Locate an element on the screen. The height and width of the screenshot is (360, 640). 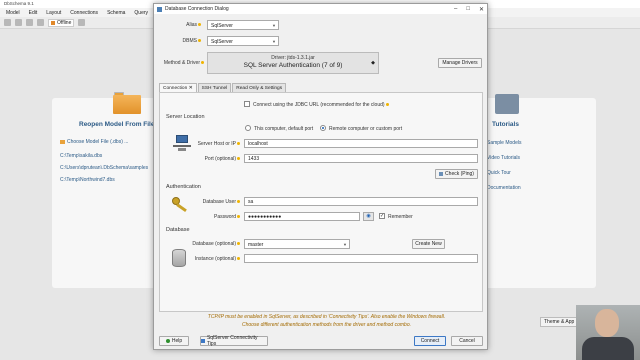
authentication-heading: Authentication is located at coordinates (183, 187).